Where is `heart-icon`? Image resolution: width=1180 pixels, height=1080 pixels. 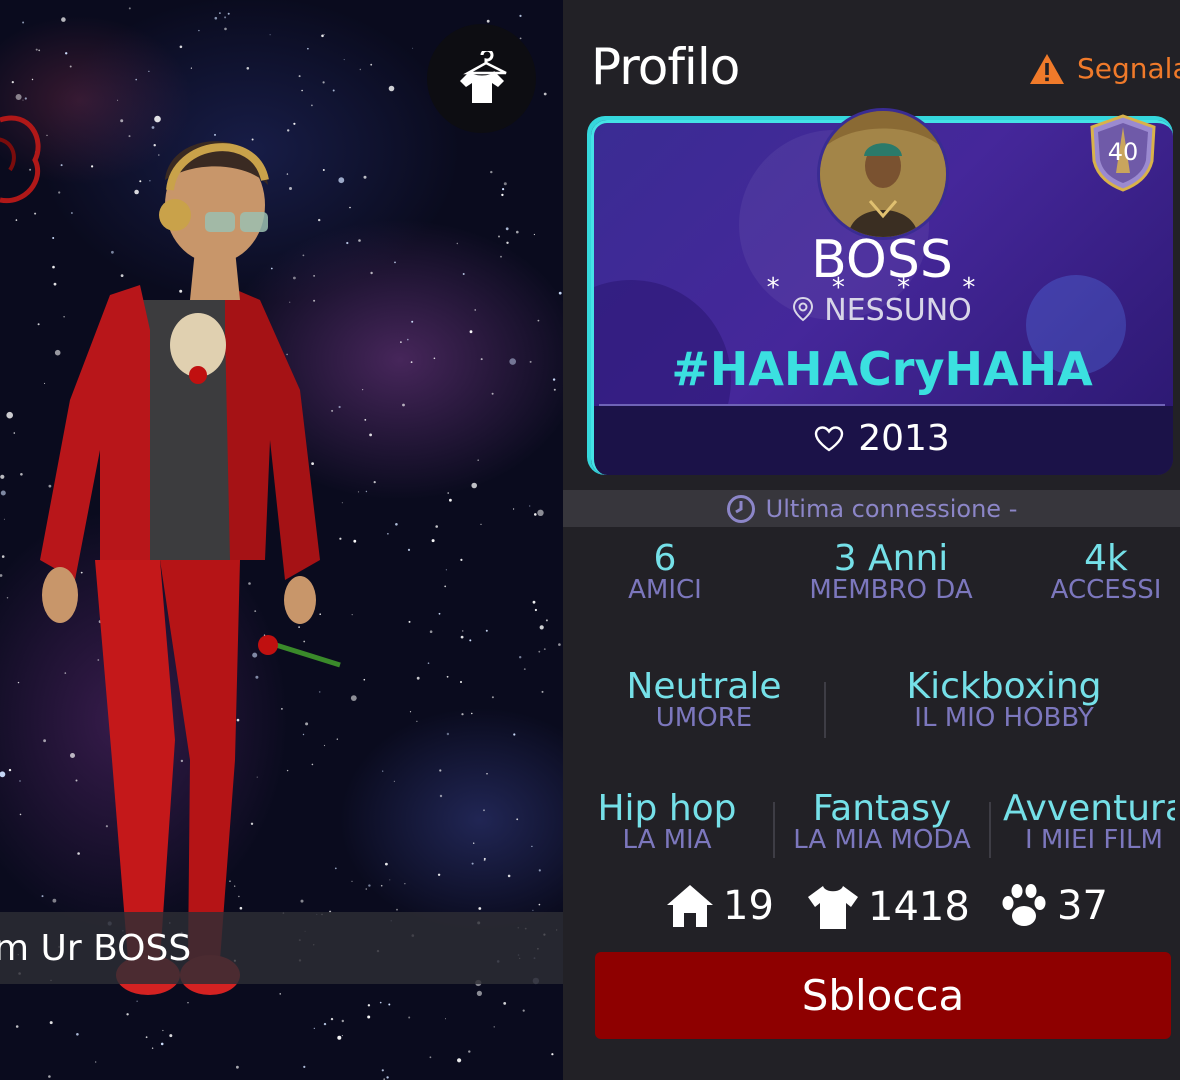 heart-icon is located at coordinates (829, 438).